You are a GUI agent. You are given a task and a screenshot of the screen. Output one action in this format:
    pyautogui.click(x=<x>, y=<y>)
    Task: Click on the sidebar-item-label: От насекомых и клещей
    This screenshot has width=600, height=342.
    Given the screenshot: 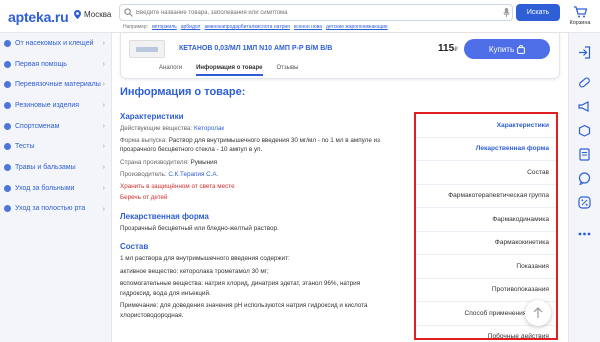 What is the action you would take?
    pyautogui.click(x=54, y=43)
    